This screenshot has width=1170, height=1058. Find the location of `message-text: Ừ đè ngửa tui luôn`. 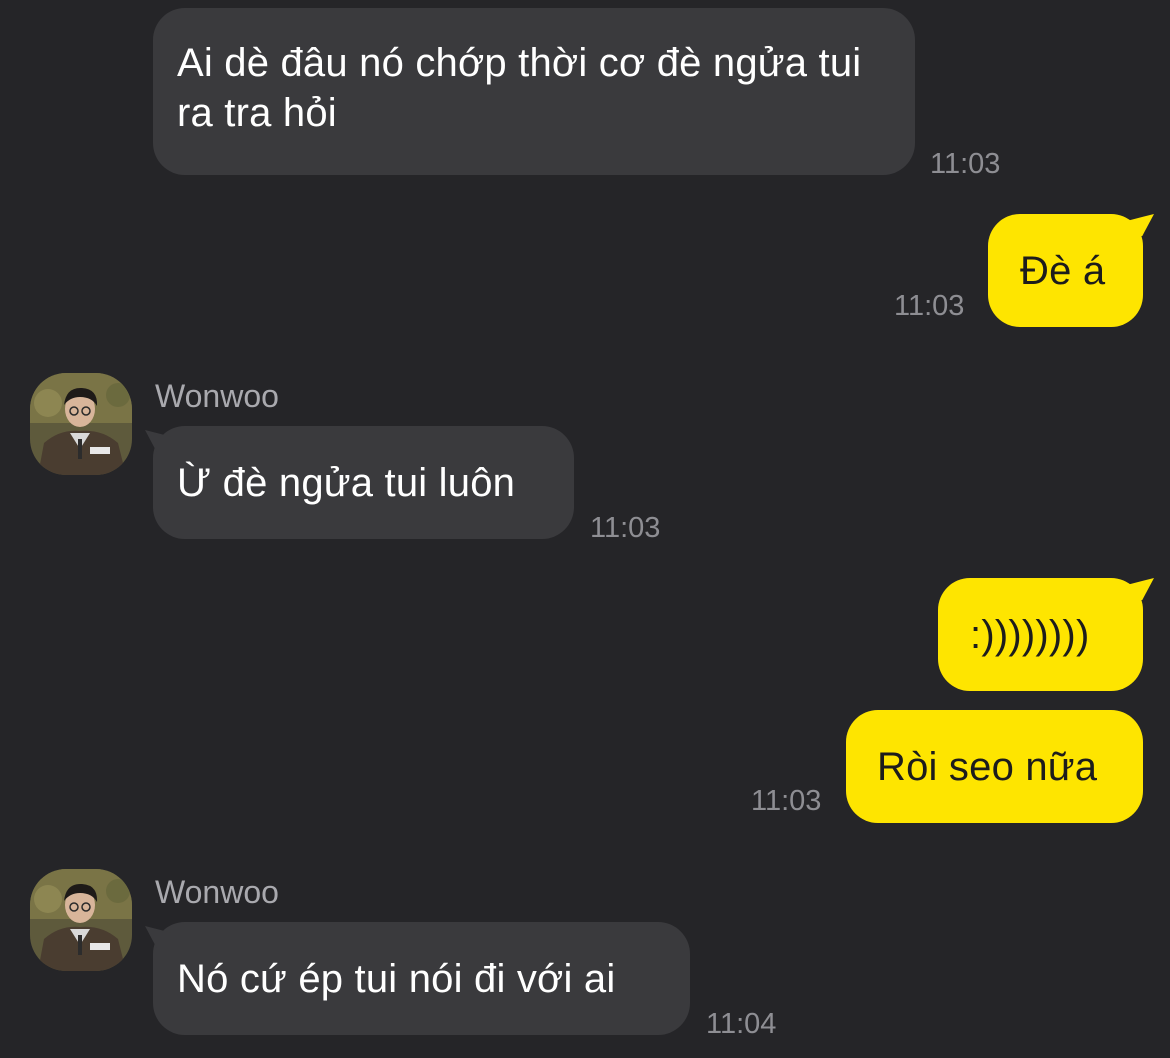

message-text: Ừ đè ngửa tui luôn is located at coordinates (346, 483).